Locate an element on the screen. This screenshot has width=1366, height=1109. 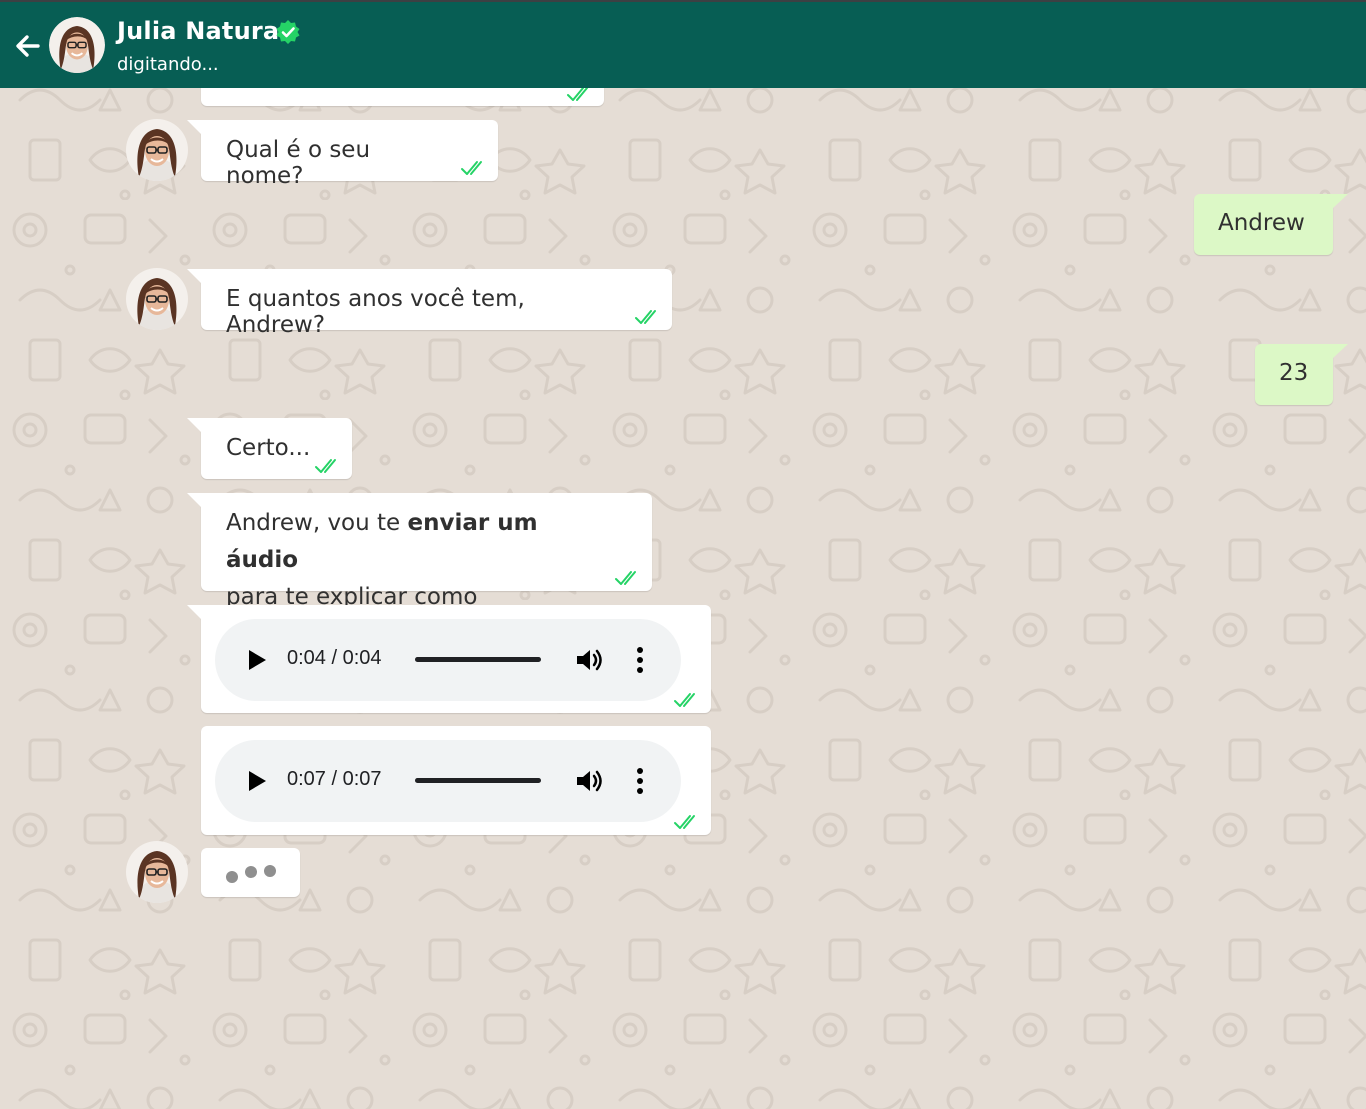
message-bubble-outgoing: 23 is located at coordinates (1301, 374).